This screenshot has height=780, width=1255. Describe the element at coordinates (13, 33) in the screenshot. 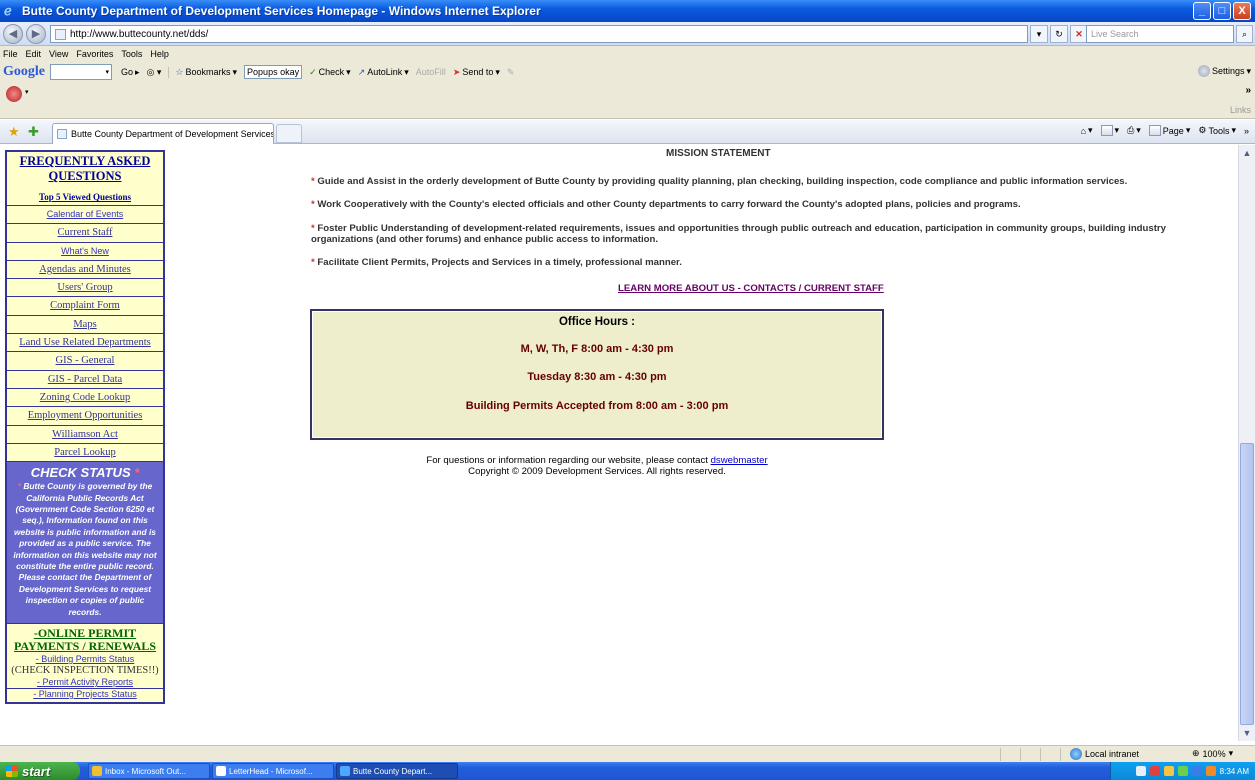

I see `back-button: ◀` at that location.